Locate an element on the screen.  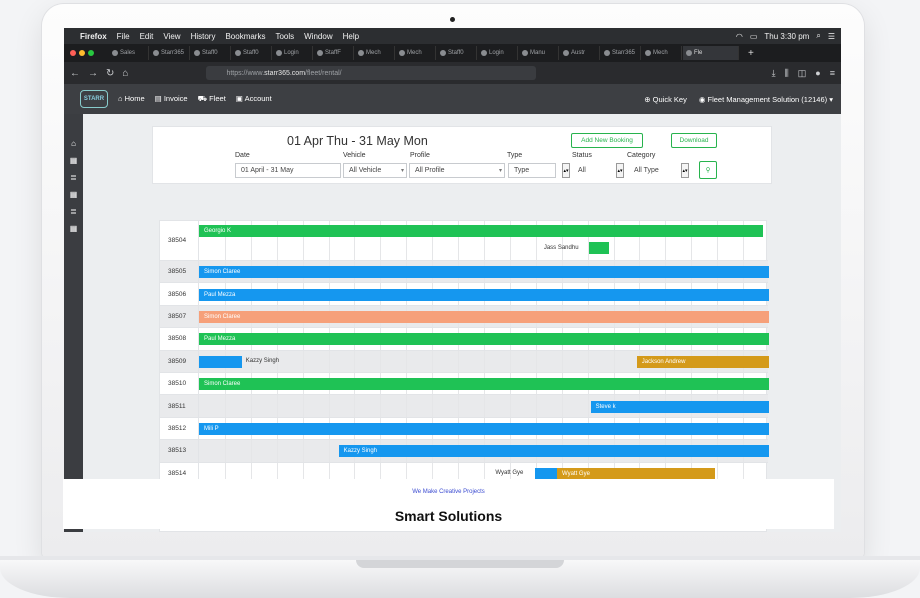
sidebar-list-icon: ≣ is located at coordinates (74, 178).